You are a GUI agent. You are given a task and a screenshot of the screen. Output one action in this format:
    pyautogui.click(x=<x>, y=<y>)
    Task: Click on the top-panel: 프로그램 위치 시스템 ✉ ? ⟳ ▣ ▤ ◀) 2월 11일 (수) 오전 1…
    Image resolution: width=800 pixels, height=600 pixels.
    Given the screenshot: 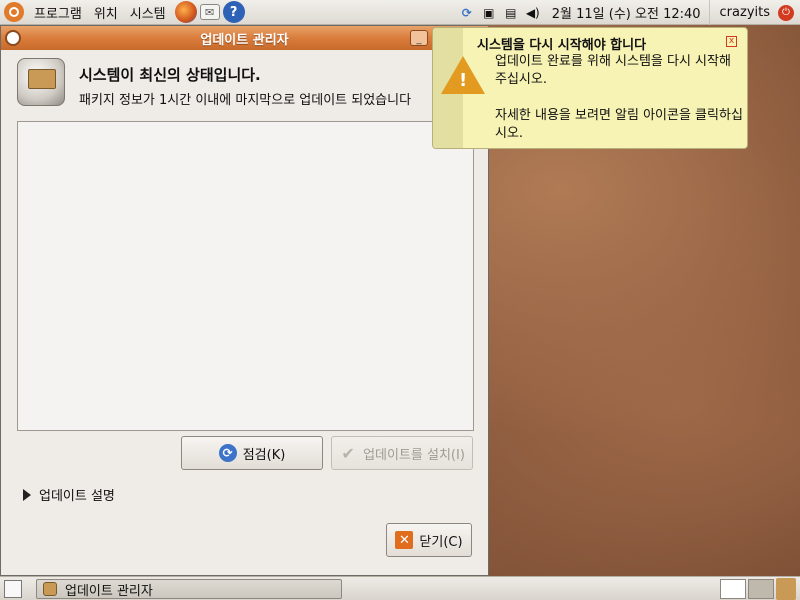 What is the action you would take?
    pyautogui.click(x=400, y=12)
    